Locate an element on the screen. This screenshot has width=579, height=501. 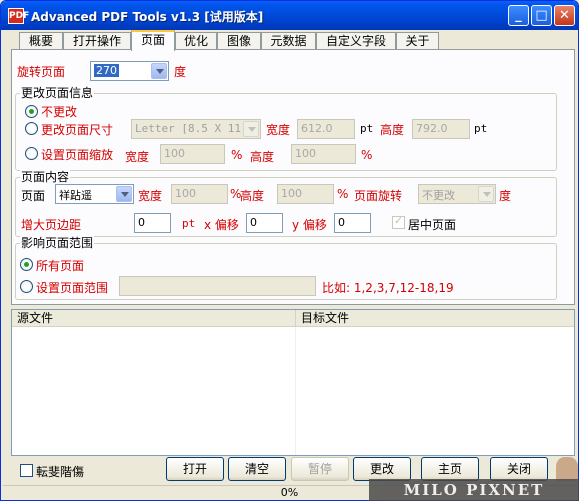
mascot-image is located at coordinates (567, 469).